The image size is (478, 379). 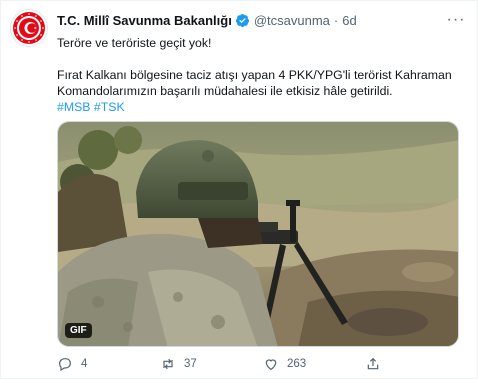 What do you see at coordinates (78, 330) in the screenshot?
I see `gif-badge: GIF` at bounding box center [78, 330].